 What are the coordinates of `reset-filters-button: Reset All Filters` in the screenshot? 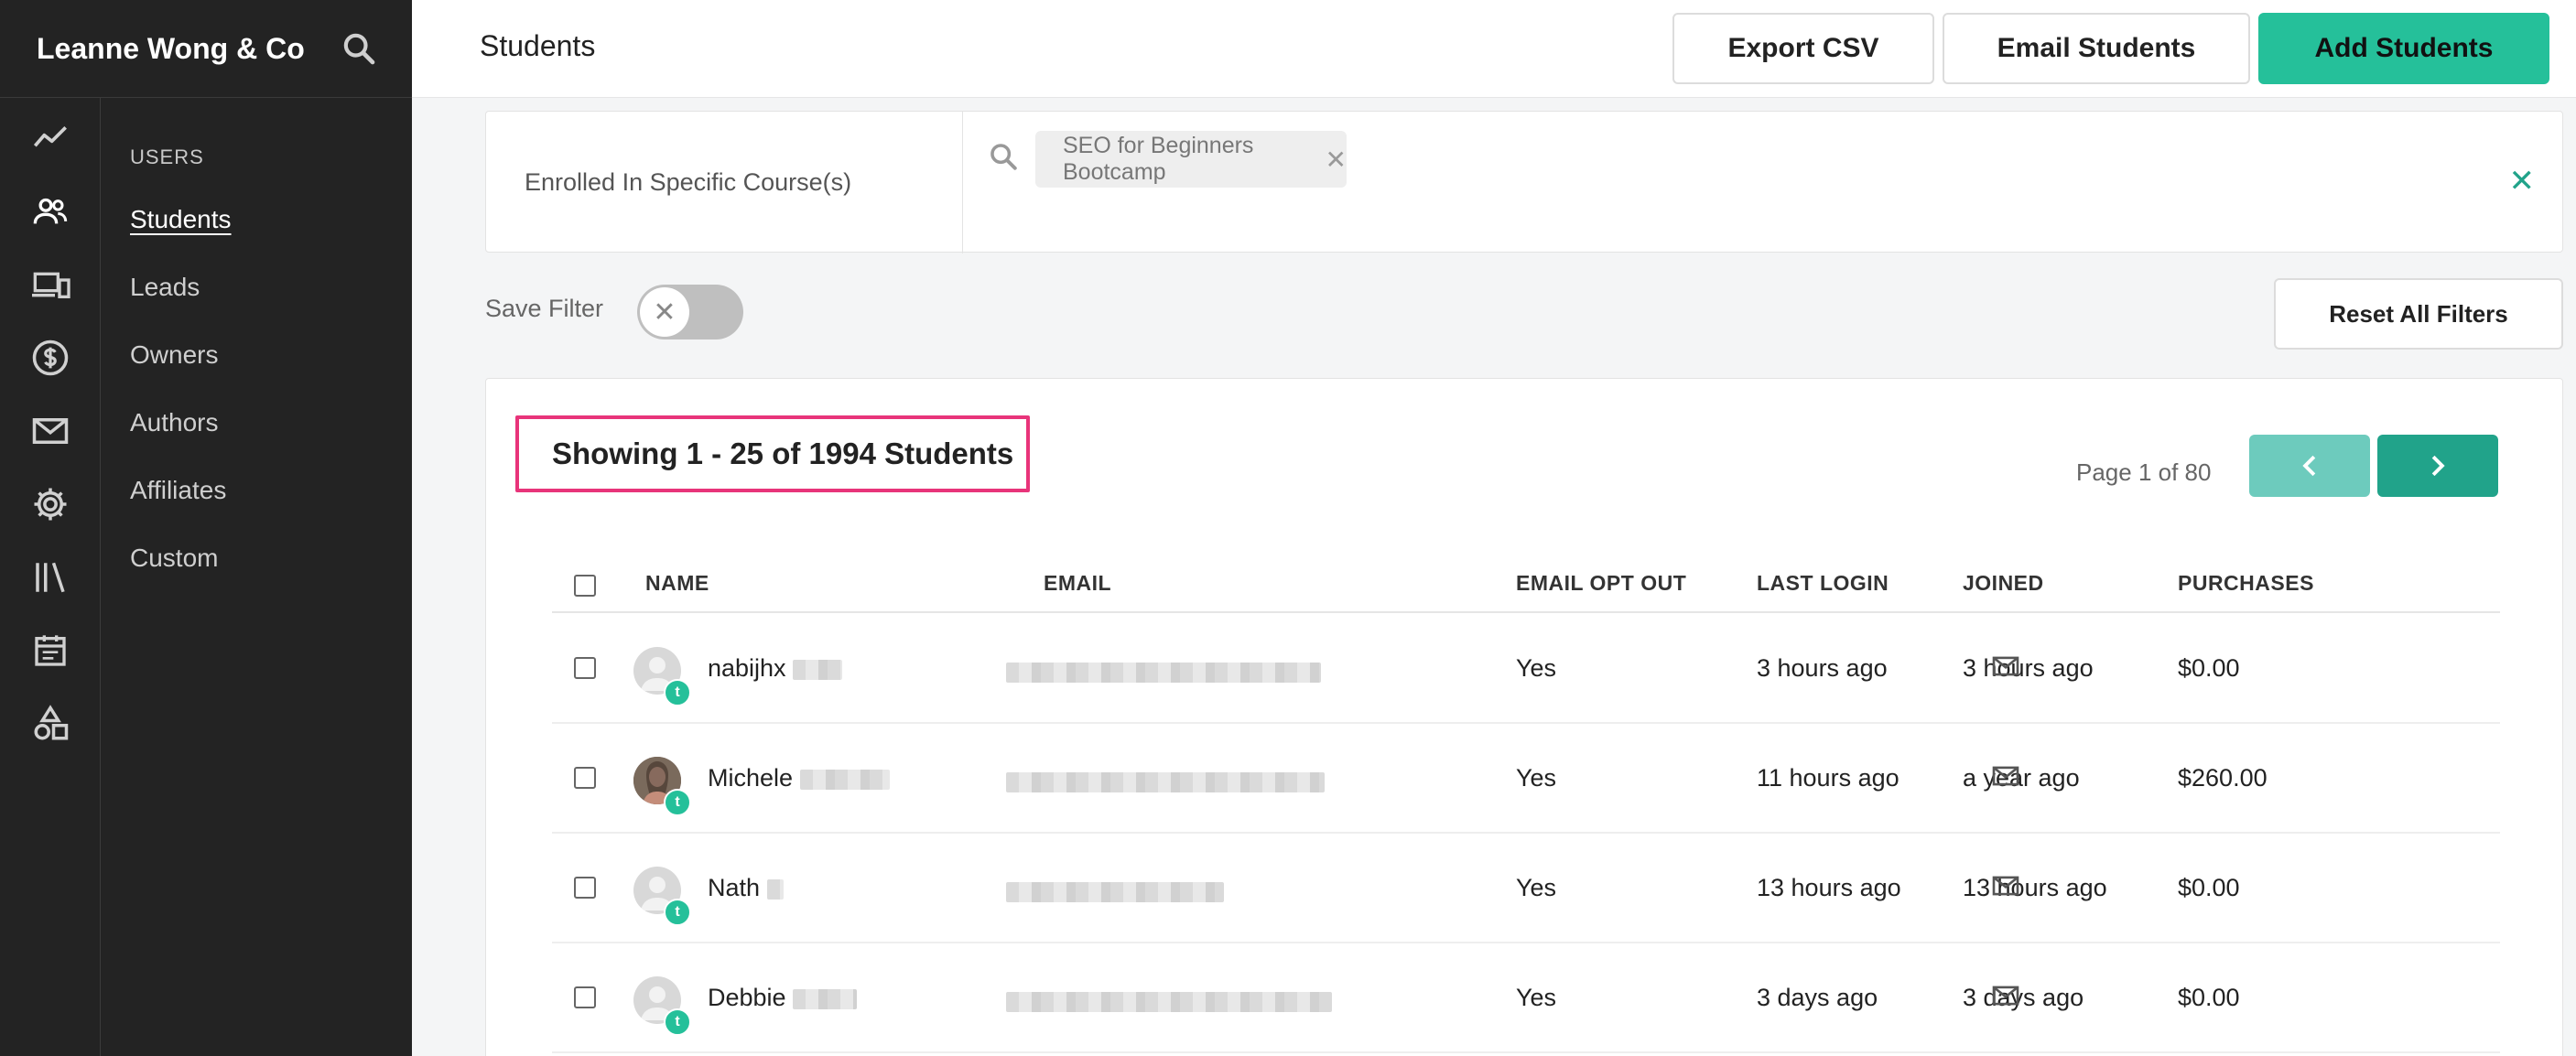 It's located at (2419, 314).